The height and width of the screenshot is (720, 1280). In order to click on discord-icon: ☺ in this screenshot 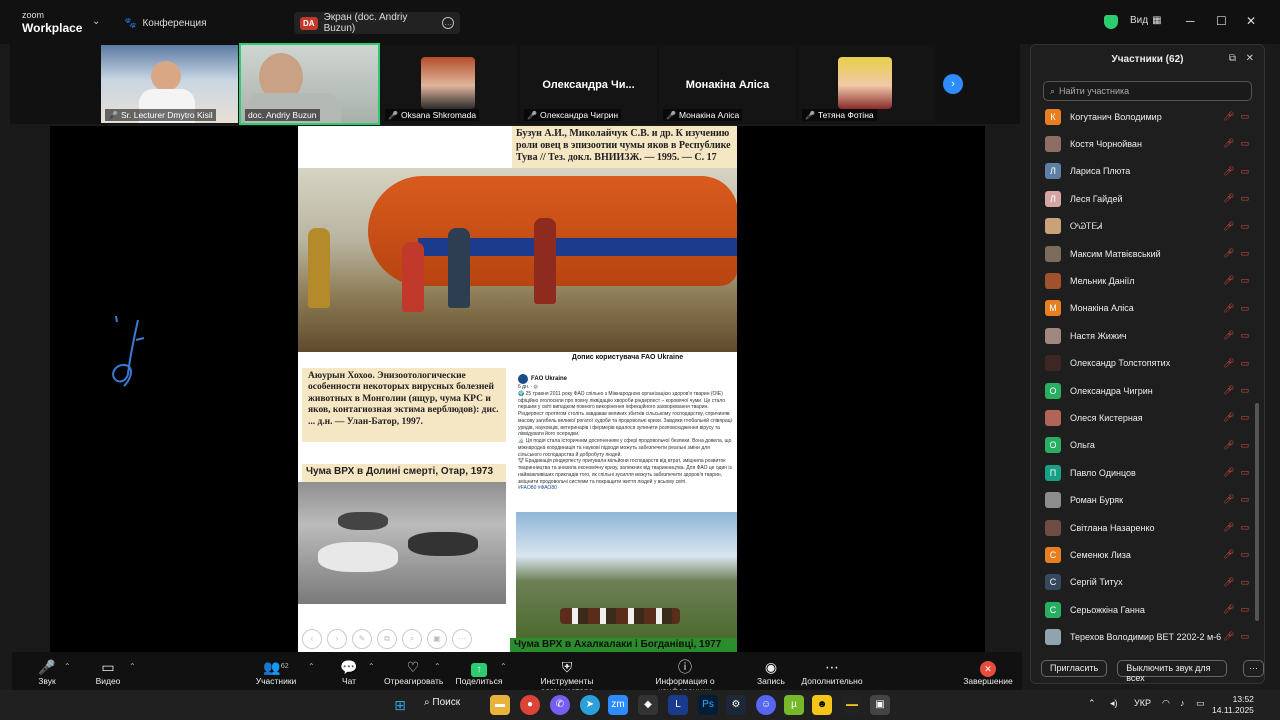, I will do `click(766, 705)`.